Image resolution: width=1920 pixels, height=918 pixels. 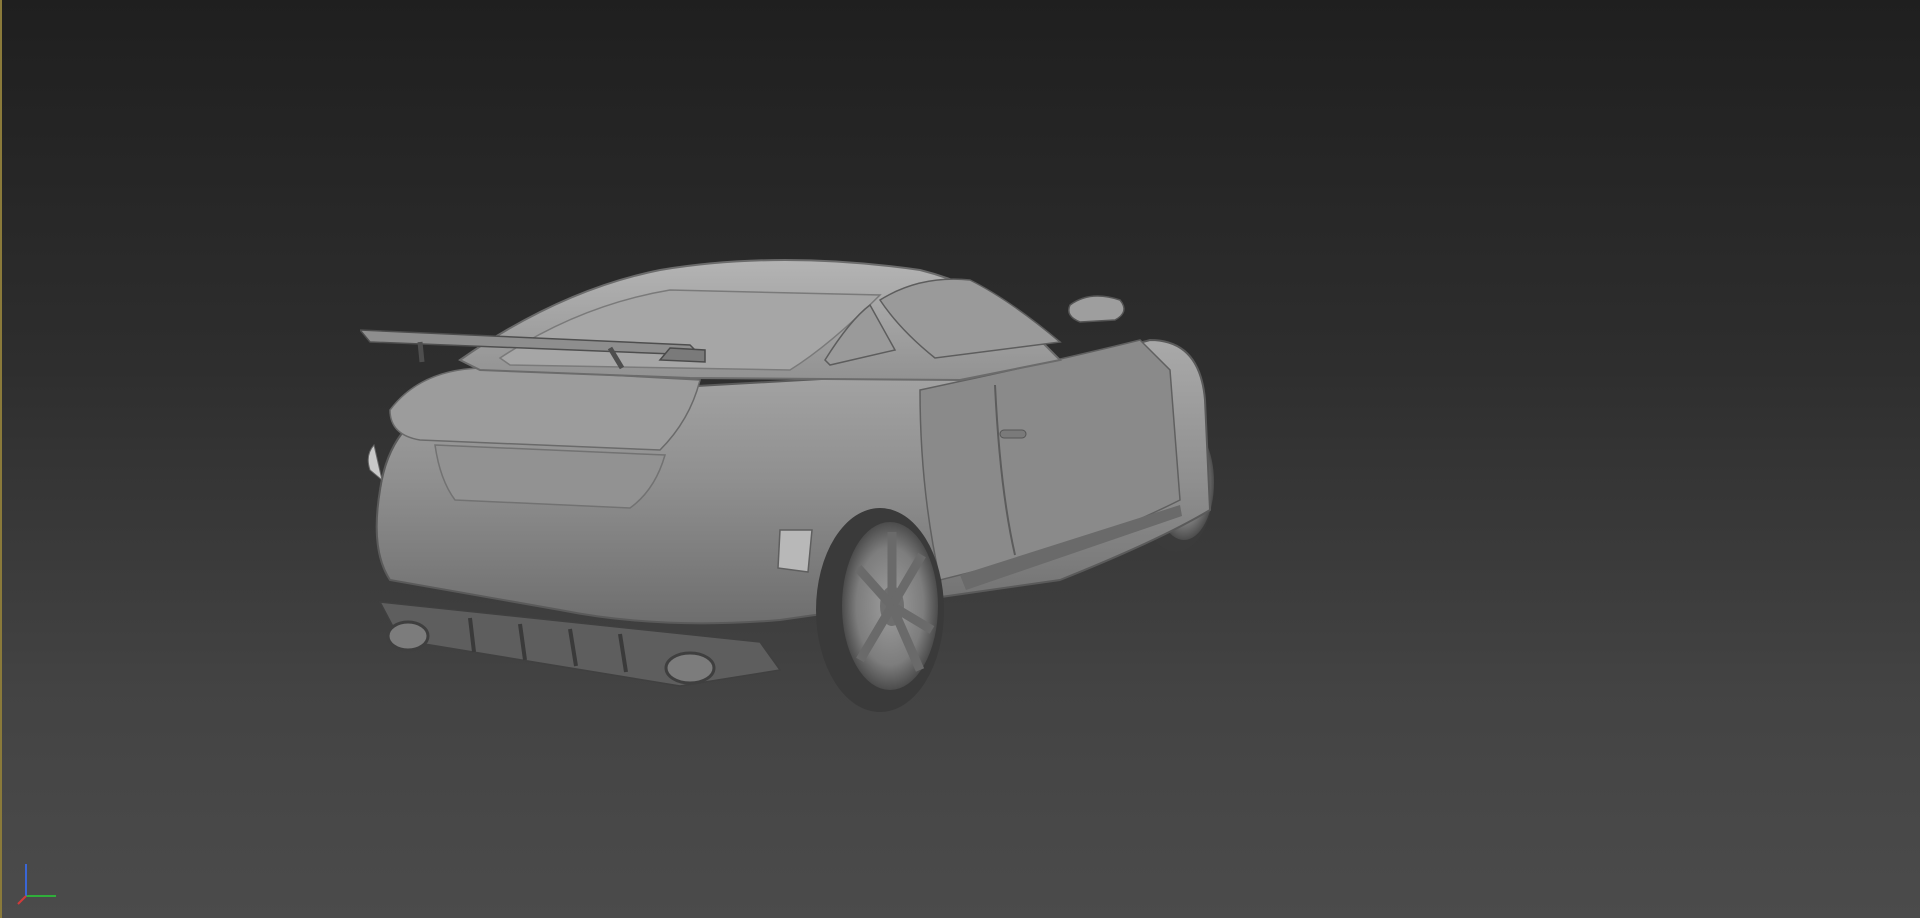 What do you see at coordinates (880, 610) in the screenshot?
I see `left-rear-wheel` at bounding box center [880, 610].